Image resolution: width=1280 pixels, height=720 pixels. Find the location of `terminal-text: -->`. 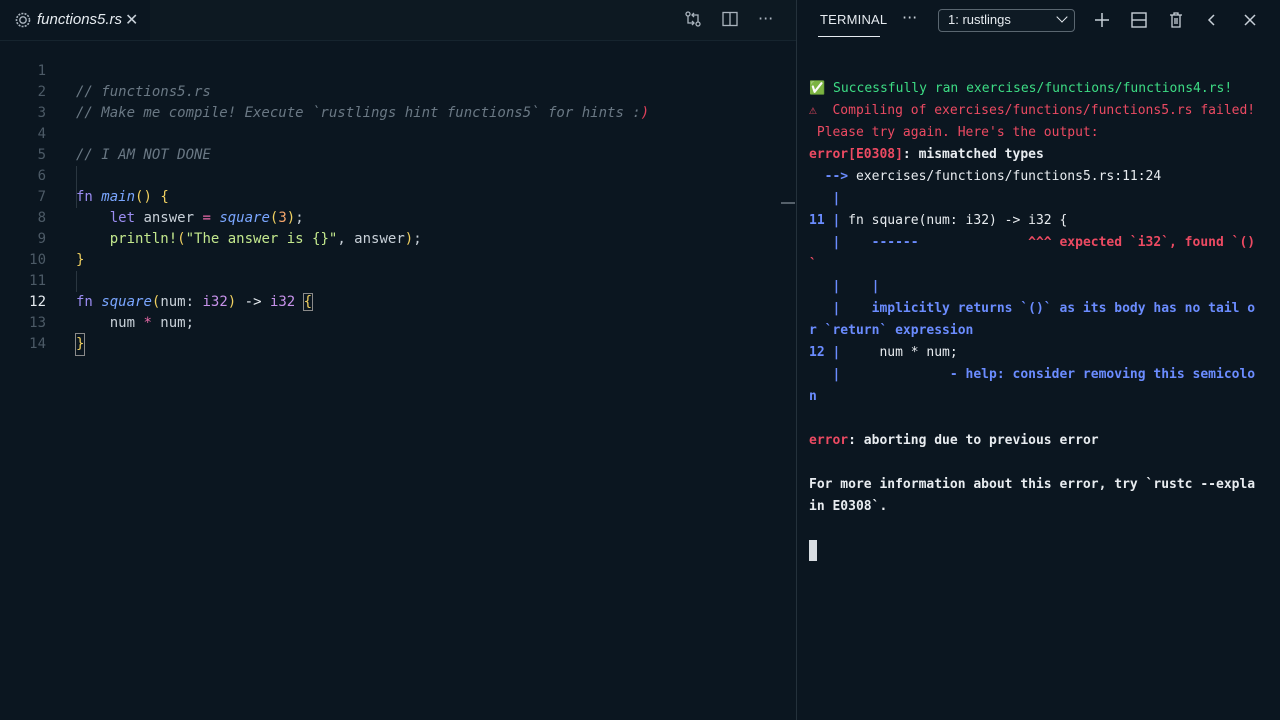

terminal-text: --> is located at coordinates (829, 176).